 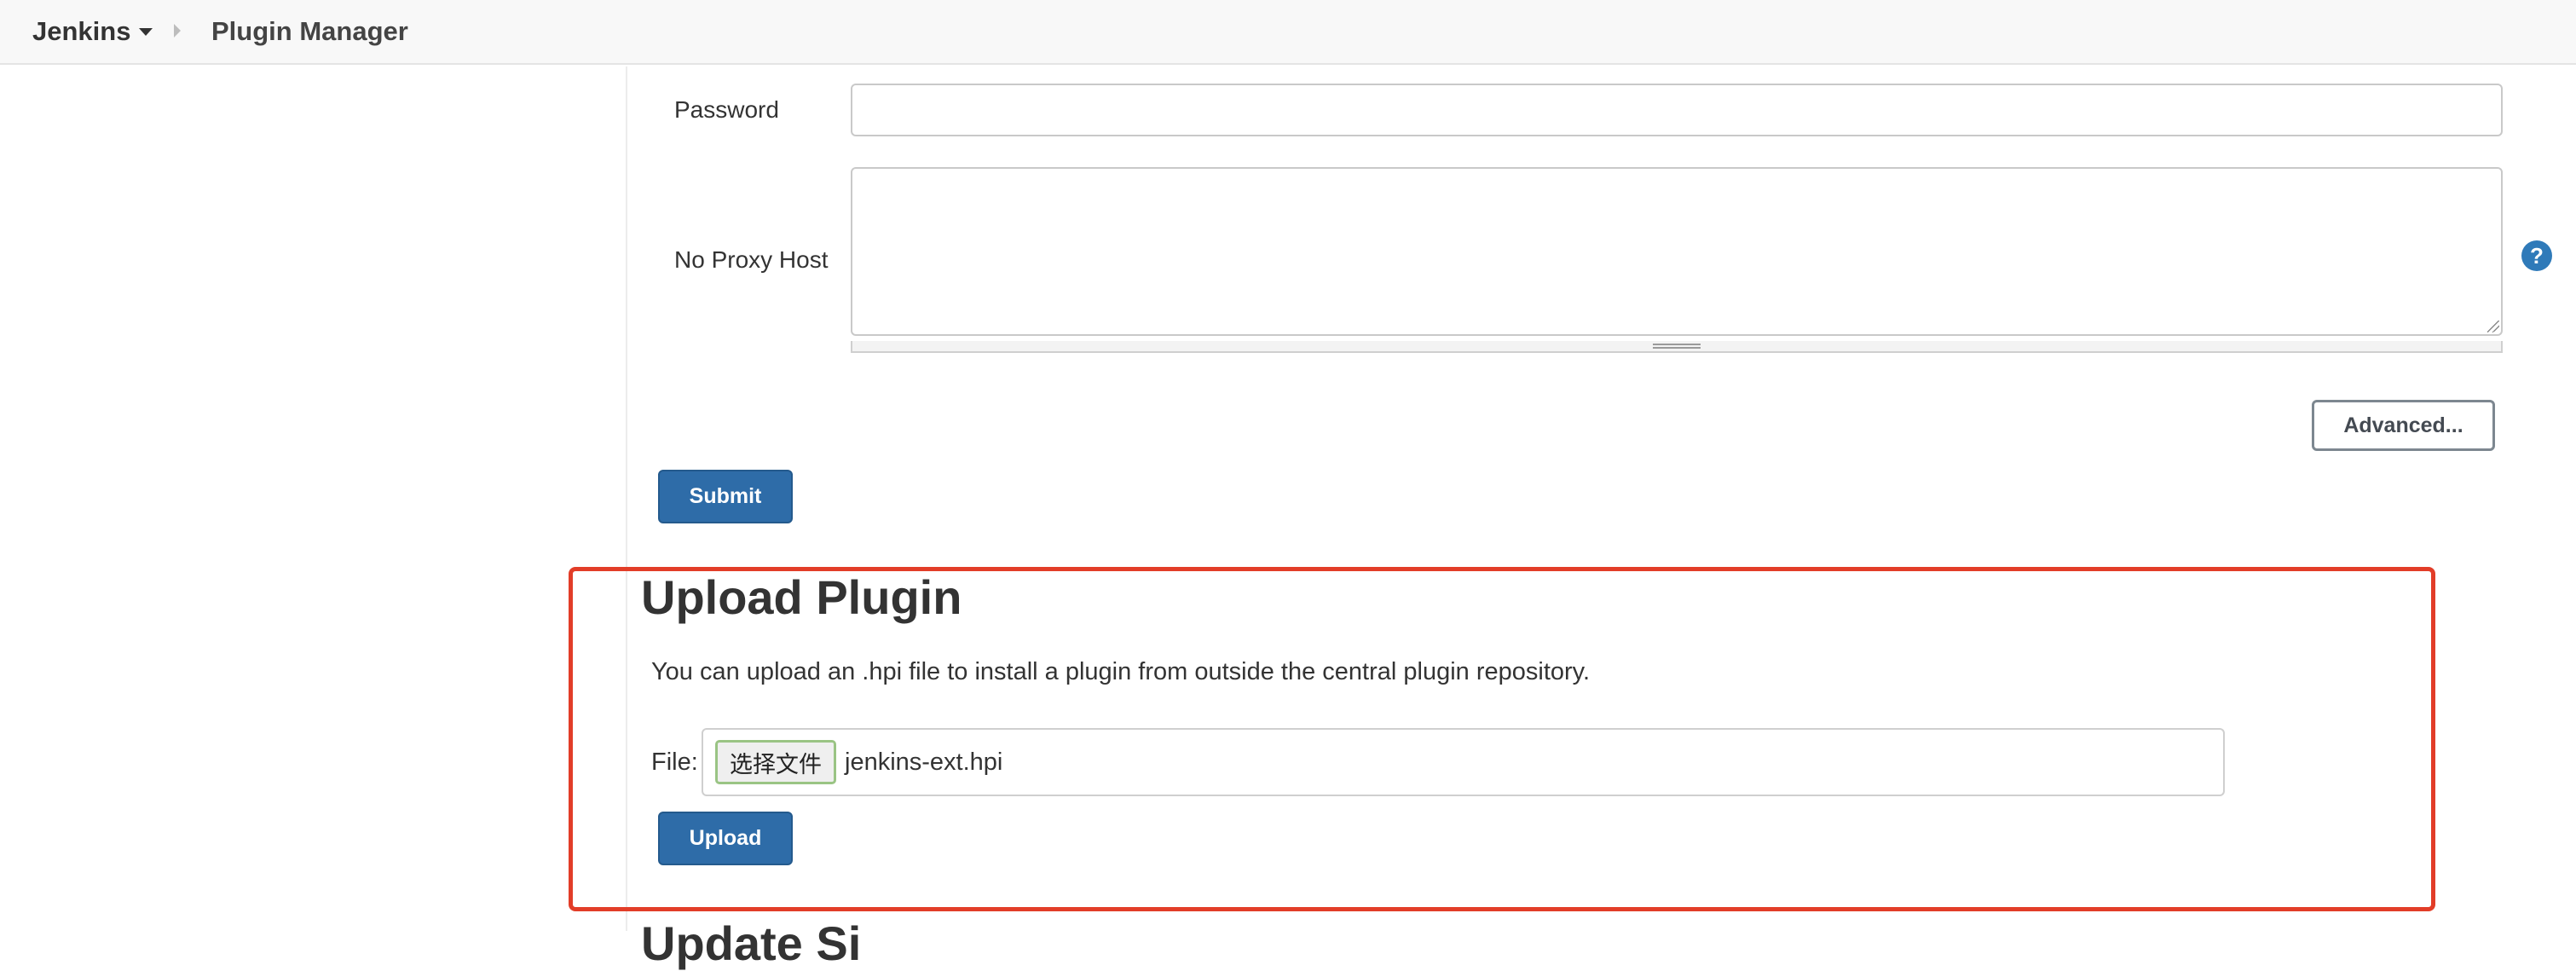 What do you see at coordinates (751, 259) in the screenshot?
I see `no-proxy-host-label: No Proxy Host` at bounding box center [751, 259].